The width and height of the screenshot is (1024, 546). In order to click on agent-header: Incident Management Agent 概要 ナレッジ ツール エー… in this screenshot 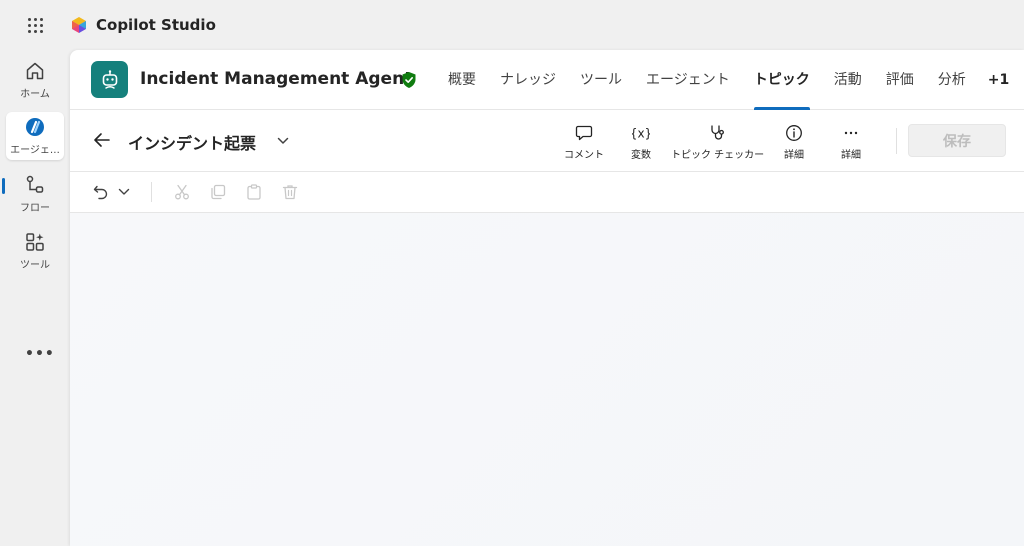, I will do `click(547, 80)`.